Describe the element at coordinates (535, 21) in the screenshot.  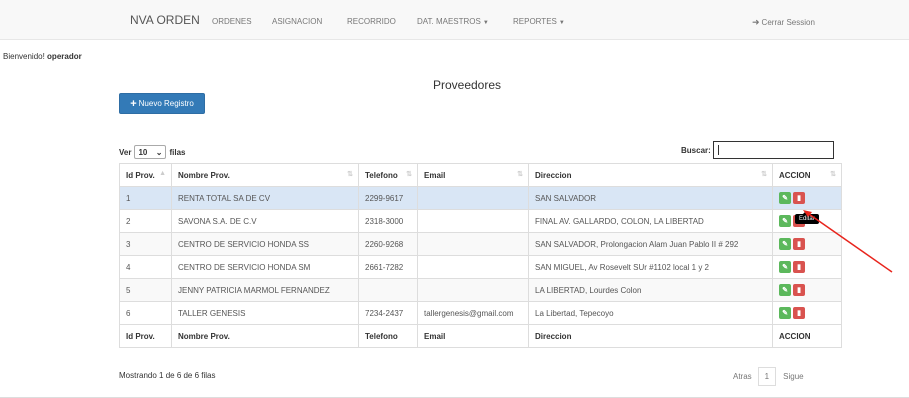
I see `nav-reportes-label: REPORTES` at that location.